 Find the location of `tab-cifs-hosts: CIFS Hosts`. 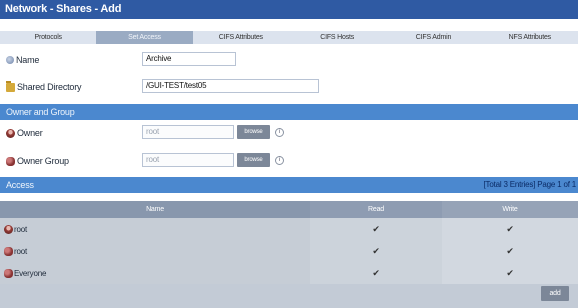

tab-cifs-hosts: CIFS Hosts is located at coordinates (337, 37).